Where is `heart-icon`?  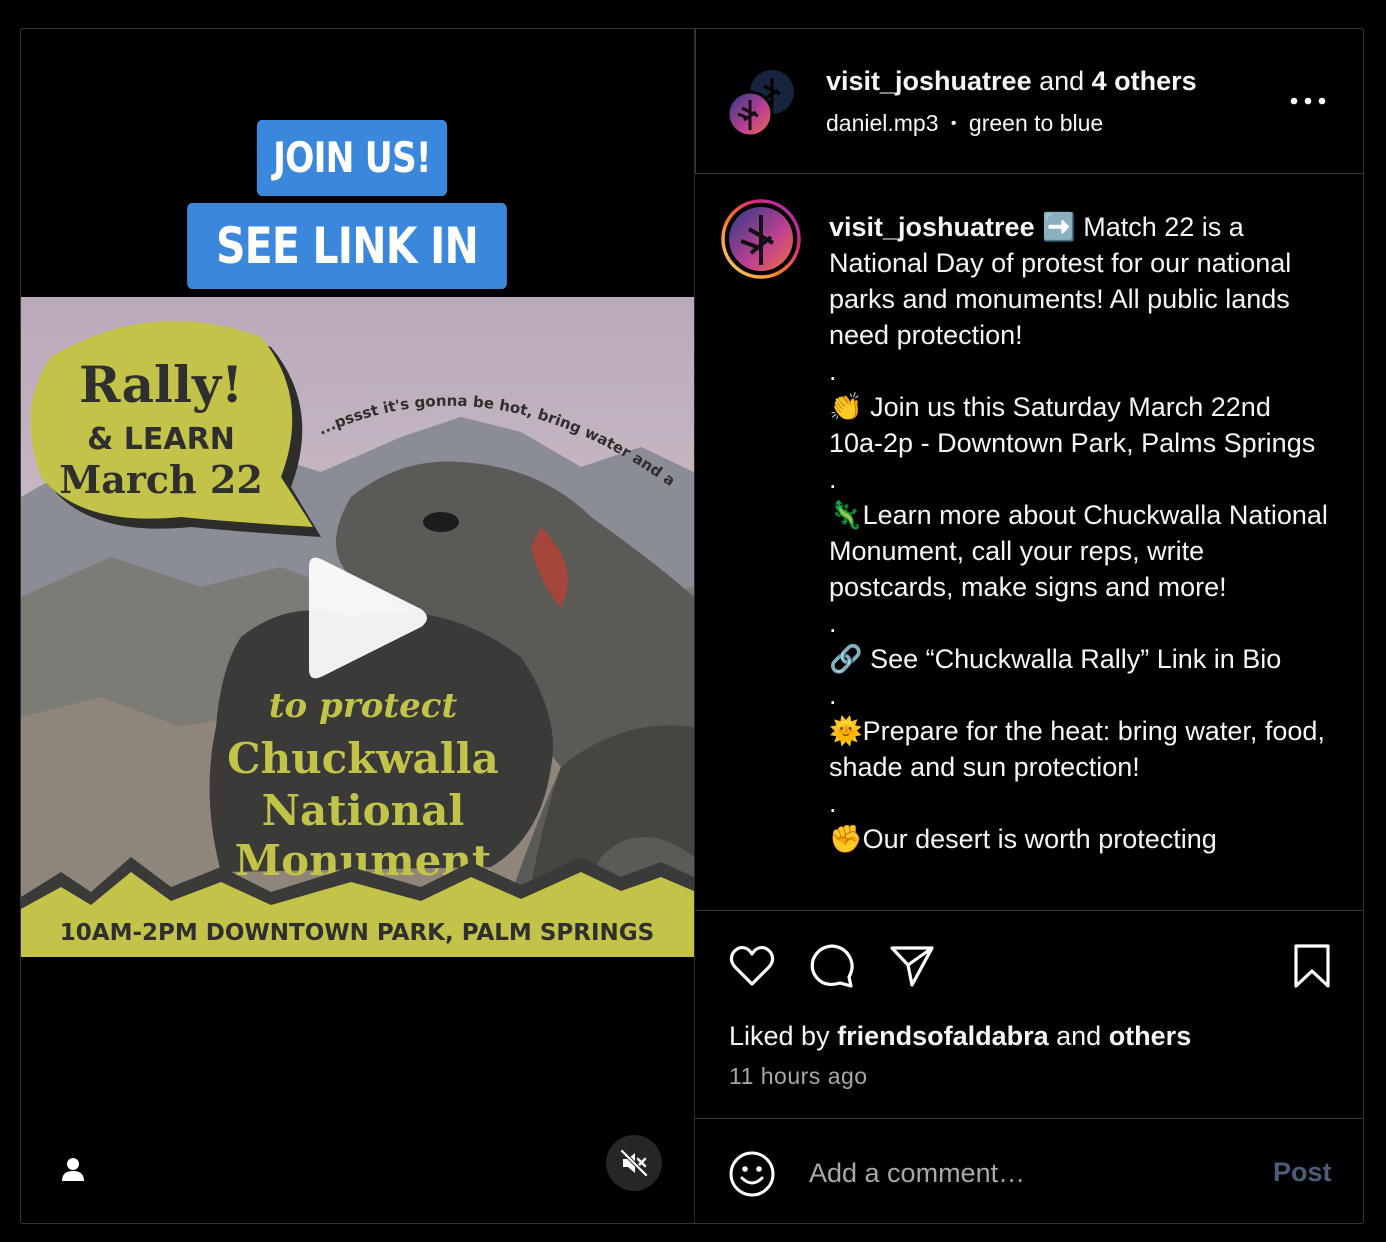 heart-icon is located at coordinates (752, 965).